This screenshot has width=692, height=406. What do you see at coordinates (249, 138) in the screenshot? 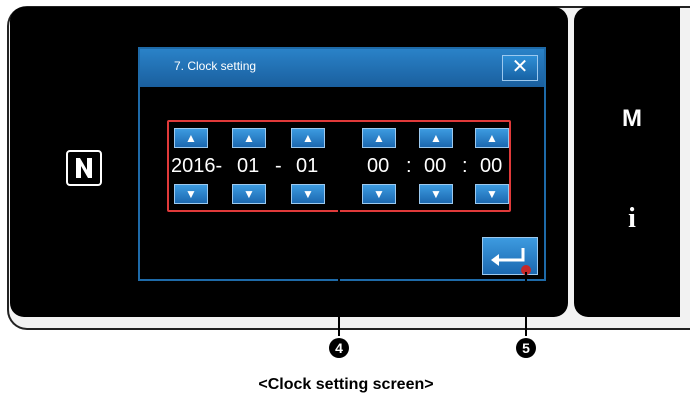
I see `month-up-button: ▲` at bounding box center [249, 138].